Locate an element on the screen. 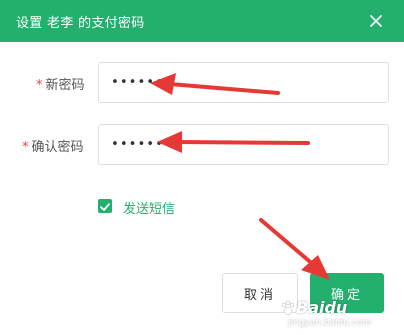 This screenshot has width=404, height=335. confirm-password-label-text: 确认密码 is located at coordinates (57, 147).